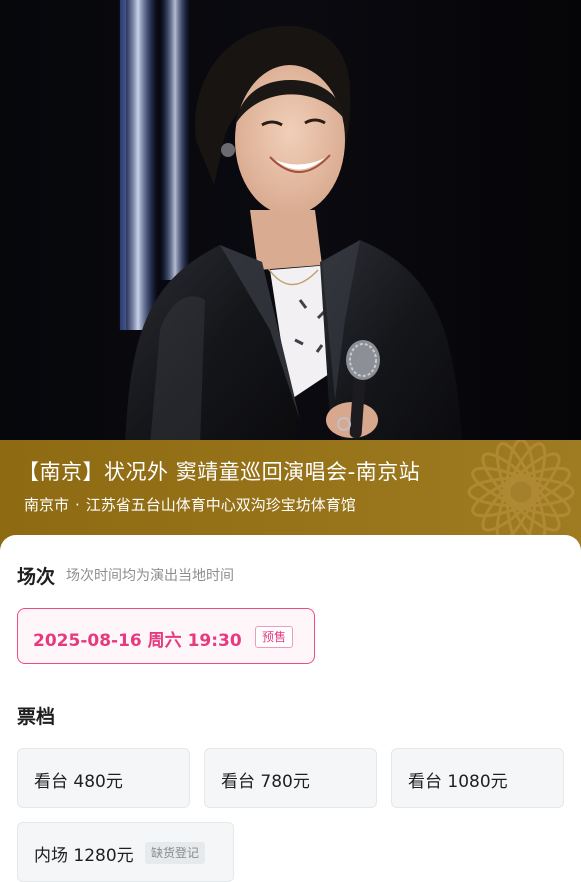 The height and width of the screenshot is (882, 581). I want to click on tier-option-floor-1280: 内场 1280元 缺货登记, so click(125, 852).